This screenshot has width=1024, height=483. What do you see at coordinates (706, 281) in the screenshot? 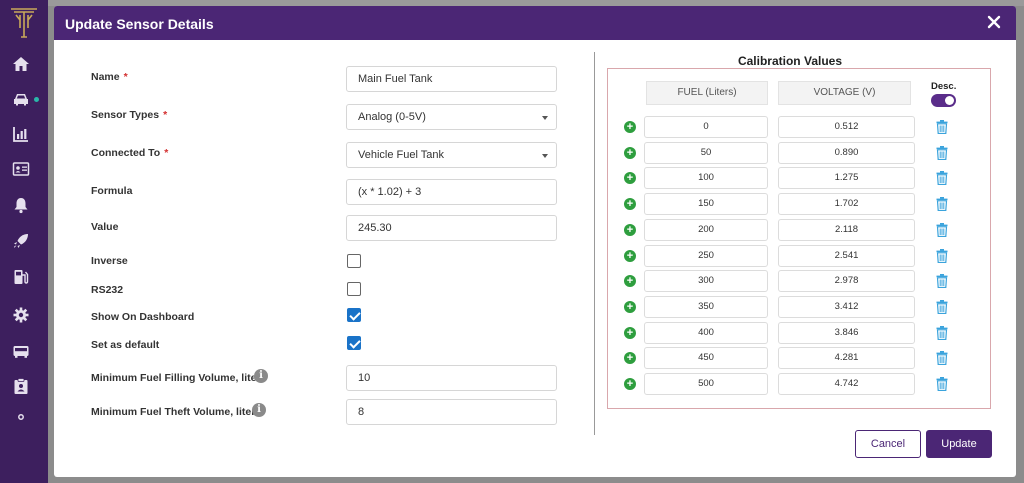
I see `fuel-value-input: 300` at bounding box center [706, 281].